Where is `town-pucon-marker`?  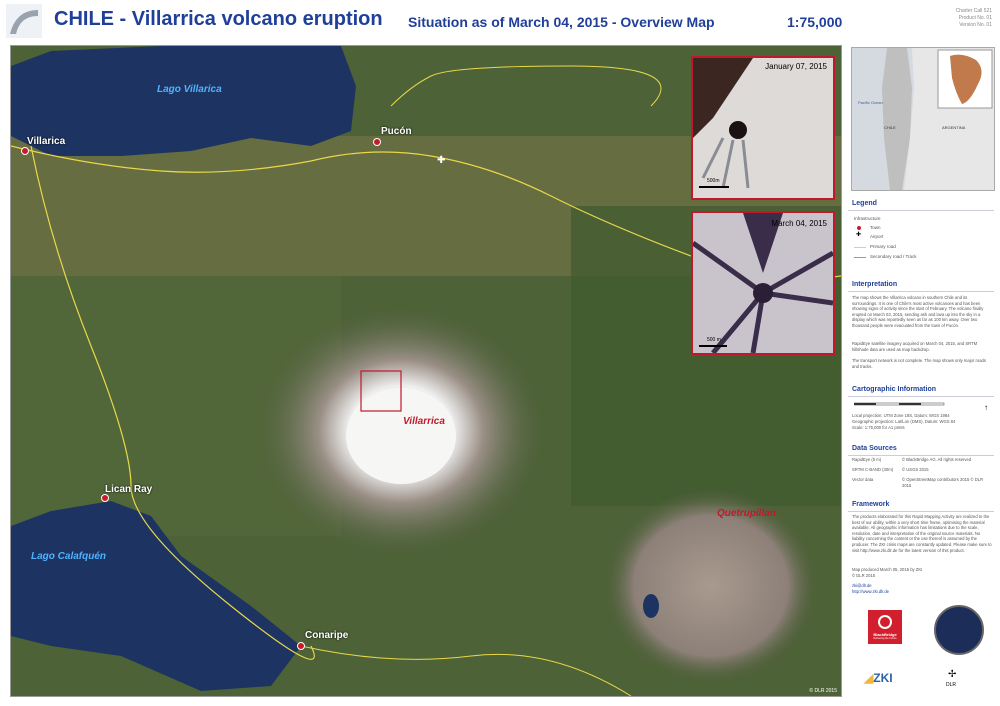 town-pucon-marker is located at coordinates (377, 142).